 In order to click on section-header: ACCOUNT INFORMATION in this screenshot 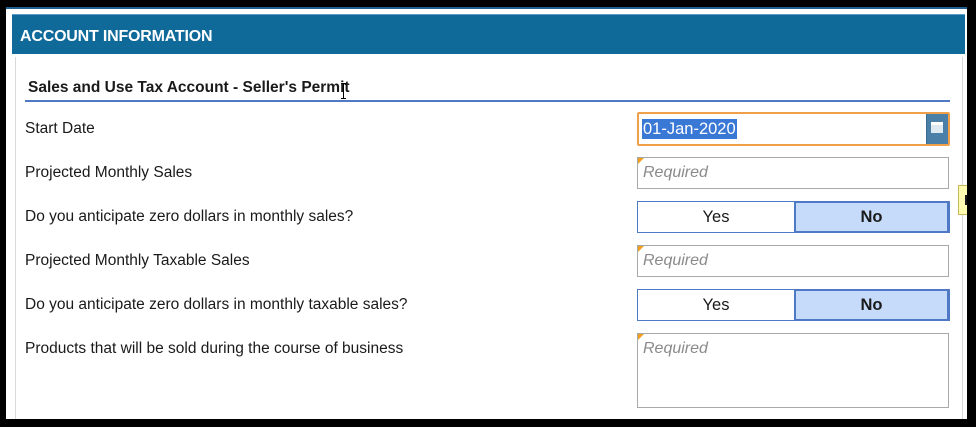, I will do `click(488, 34)`.